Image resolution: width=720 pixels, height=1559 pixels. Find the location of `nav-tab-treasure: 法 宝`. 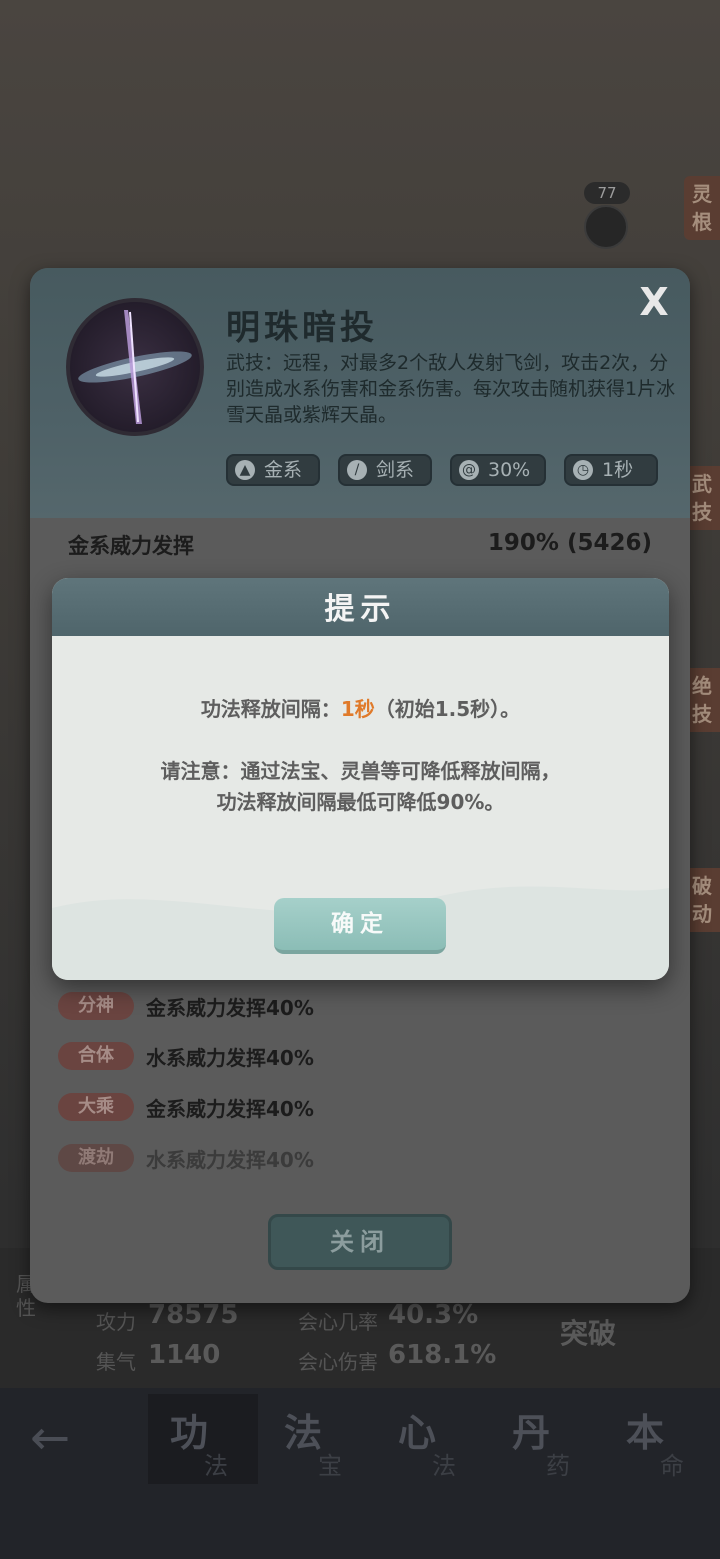

nav-tab-treasure: 法 宝 is located at coordinates (317, 1439).